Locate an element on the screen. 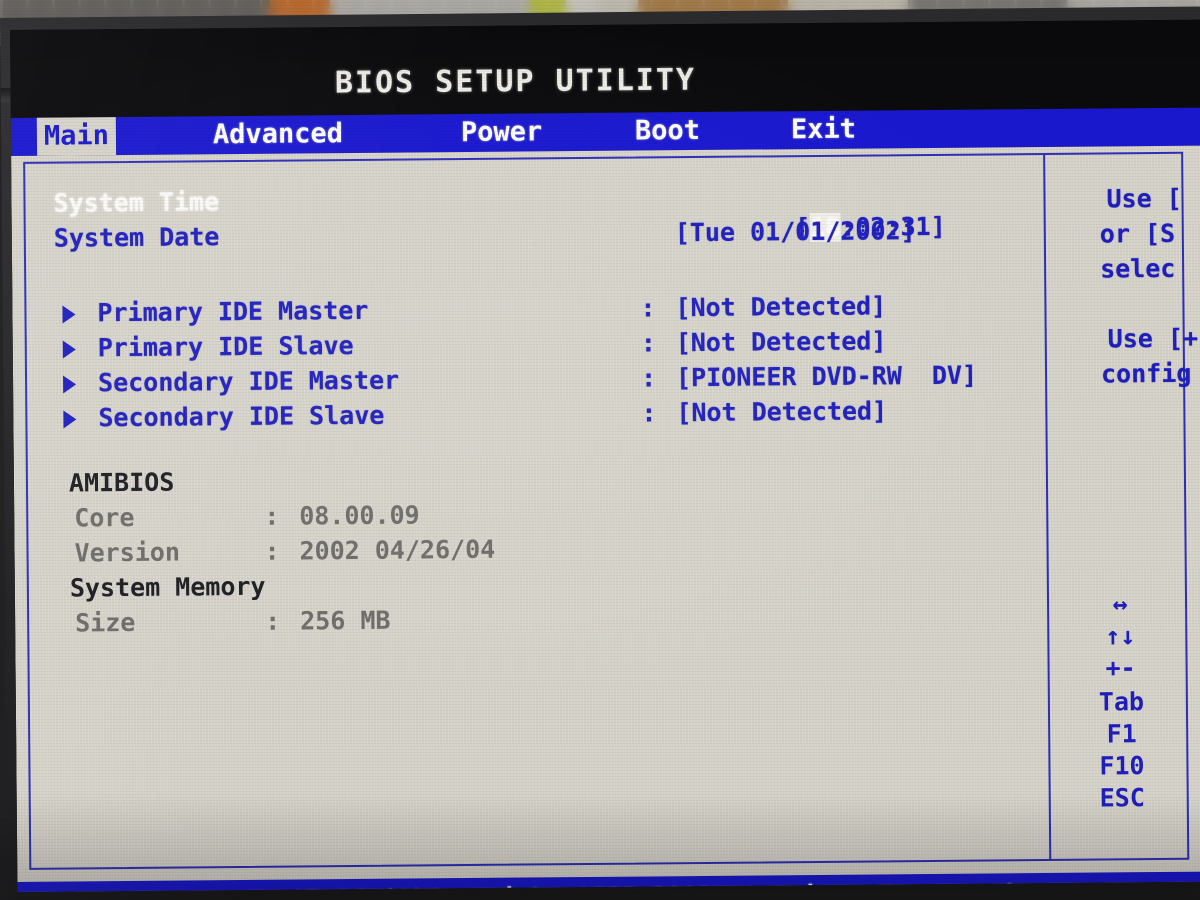 The height and width of the screenshot is (900, 1200). help-line-1: Use [ is located at coordinates (1144, 198).